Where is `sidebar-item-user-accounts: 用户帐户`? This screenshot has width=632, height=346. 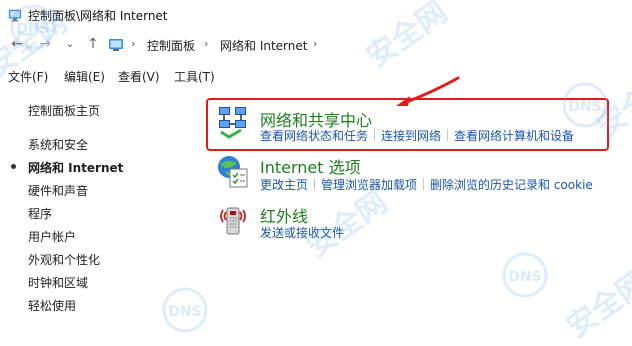 sidebar-item-user-accounts: 用户帐户 is located at coordinates (52, 236).